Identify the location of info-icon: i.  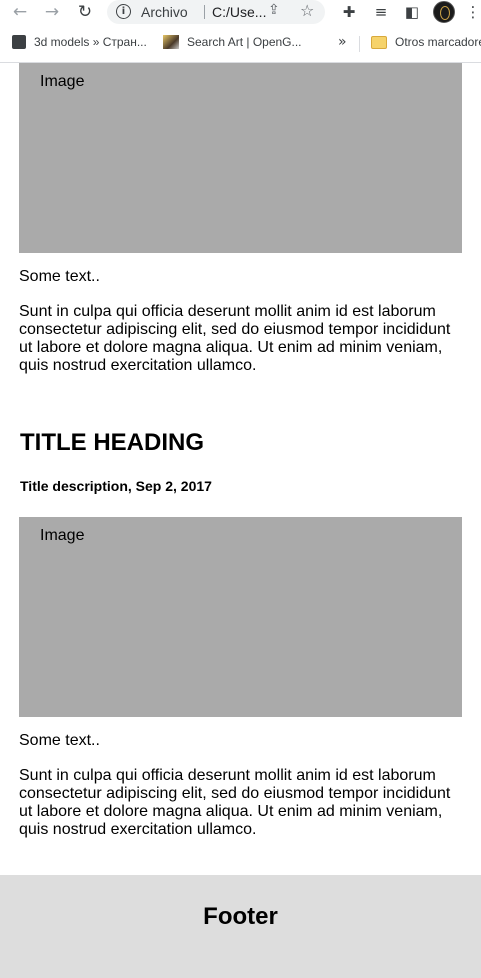
(123, 11).